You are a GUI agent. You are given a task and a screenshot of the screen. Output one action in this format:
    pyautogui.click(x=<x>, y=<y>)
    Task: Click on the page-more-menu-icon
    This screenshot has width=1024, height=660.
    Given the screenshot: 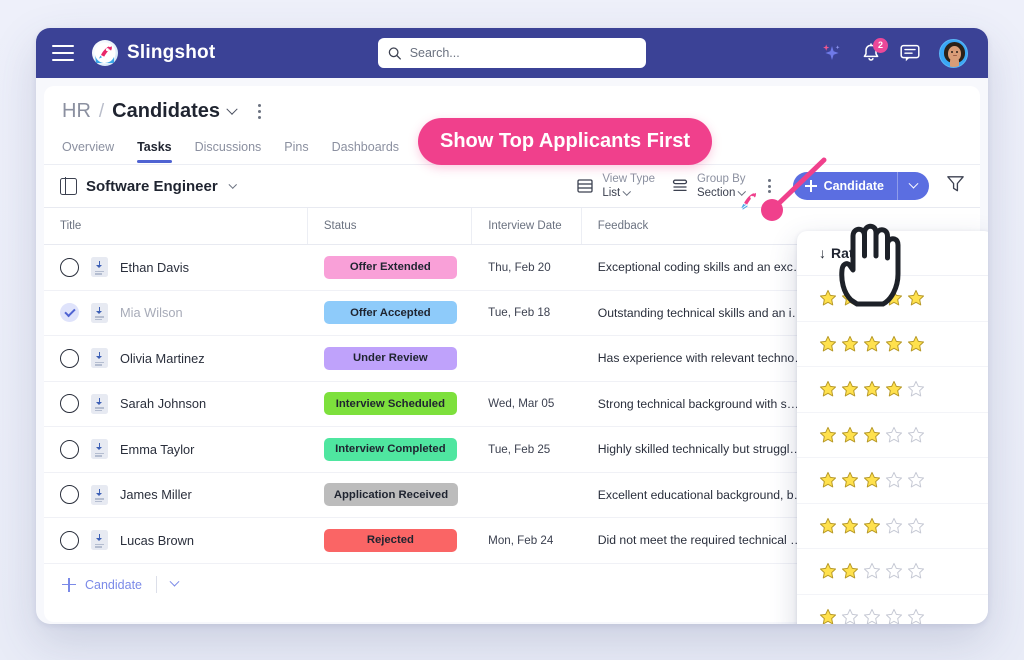 What is the action you would take?
    pyautogui.click(x=259, y=111)
    